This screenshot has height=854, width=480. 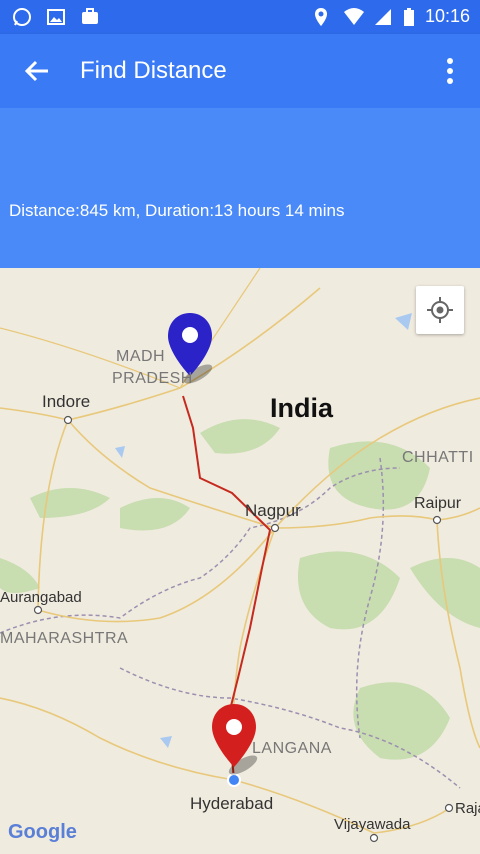 I want to click on arrow-left-icon, so click(x=37, y=71).